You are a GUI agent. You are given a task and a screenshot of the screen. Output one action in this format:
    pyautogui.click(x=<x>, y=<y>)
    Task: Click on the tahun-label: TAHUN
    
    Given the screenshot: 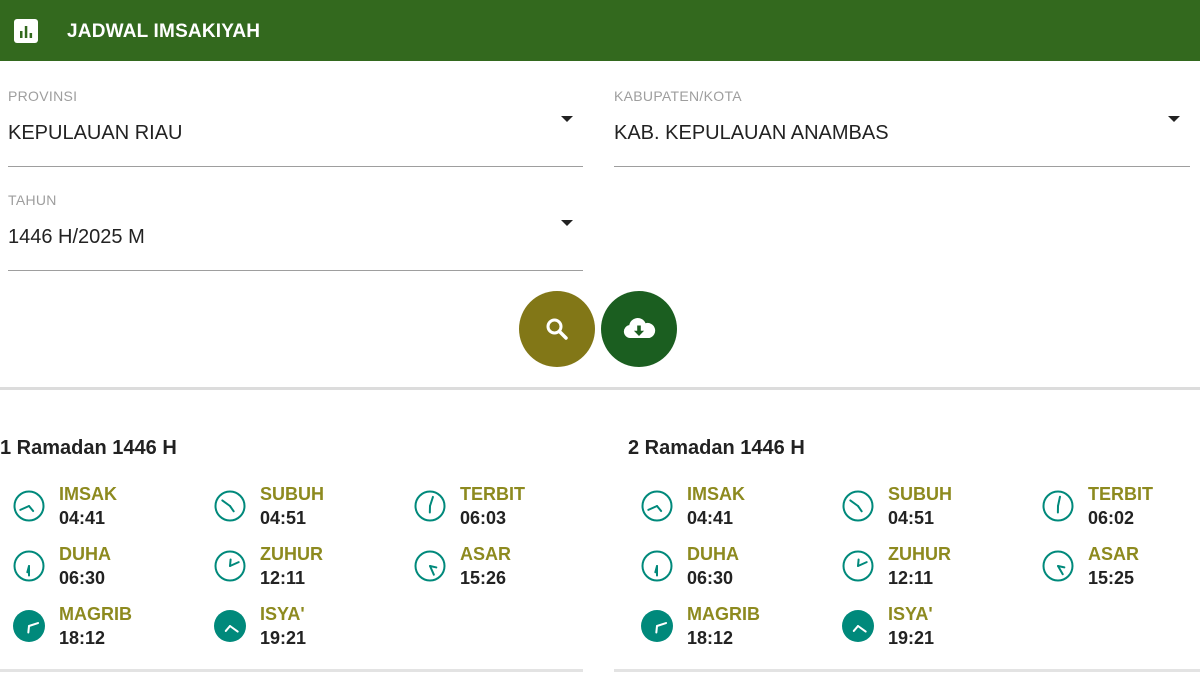 What is the action you would take?
    pyautogui.click(x=32, y=200)
    